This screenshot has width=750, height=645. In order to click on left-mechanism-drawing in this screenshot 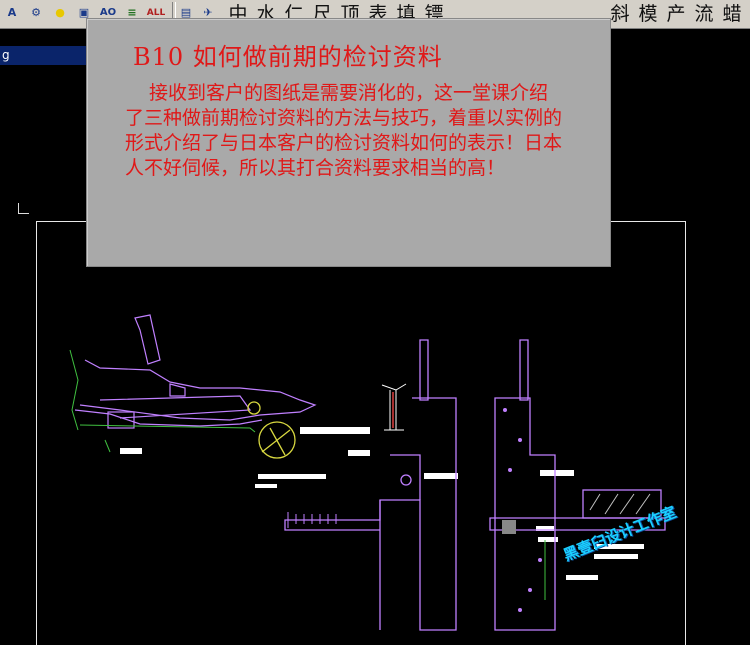, I will do `click(195, 371)`.